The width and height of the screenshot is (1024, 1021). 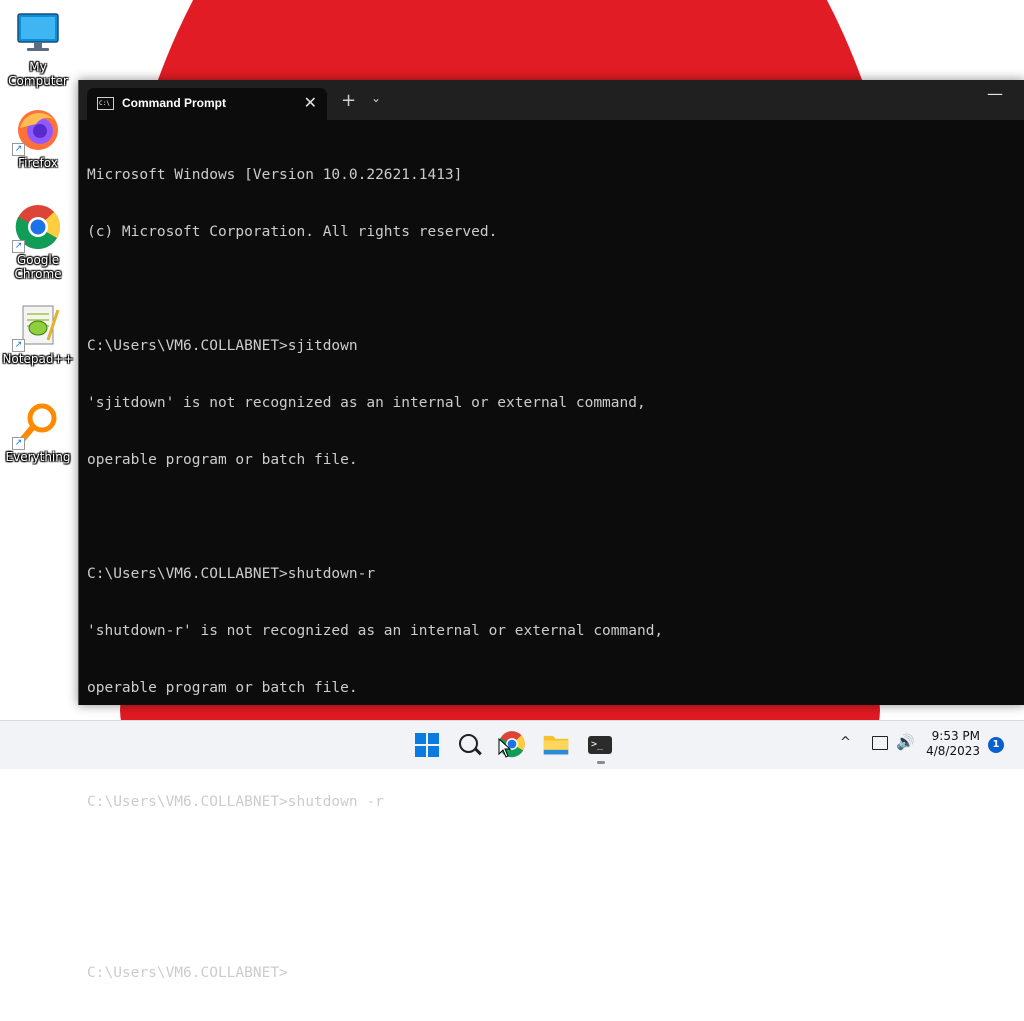 What do you see at coordinates (38, 74) in the screenshot?
I see `desktop-icon-label: My Computer` at bounding box center [38, 74].